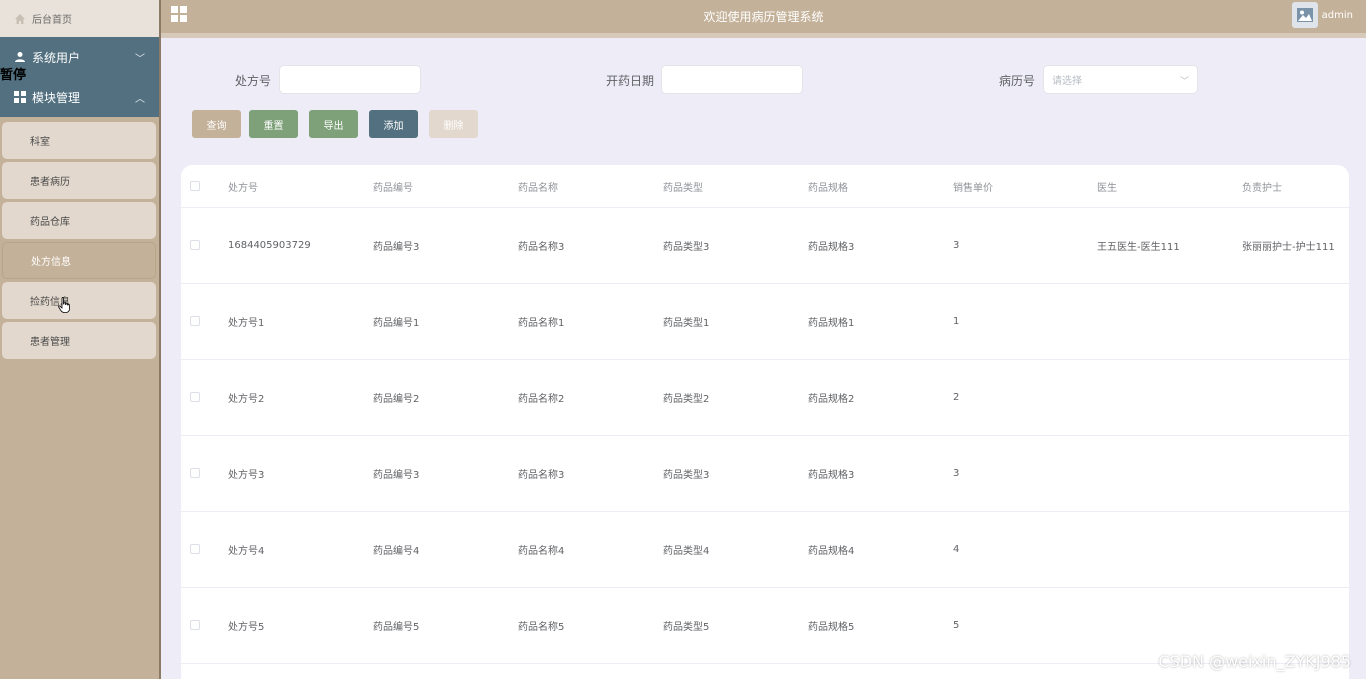 The height and width of the screenshot is (679, 1366). I want to click on table-row: 处方号4 药品编号4 药品名称4 药品类型4 药品规格4 4, so click(765, 550).